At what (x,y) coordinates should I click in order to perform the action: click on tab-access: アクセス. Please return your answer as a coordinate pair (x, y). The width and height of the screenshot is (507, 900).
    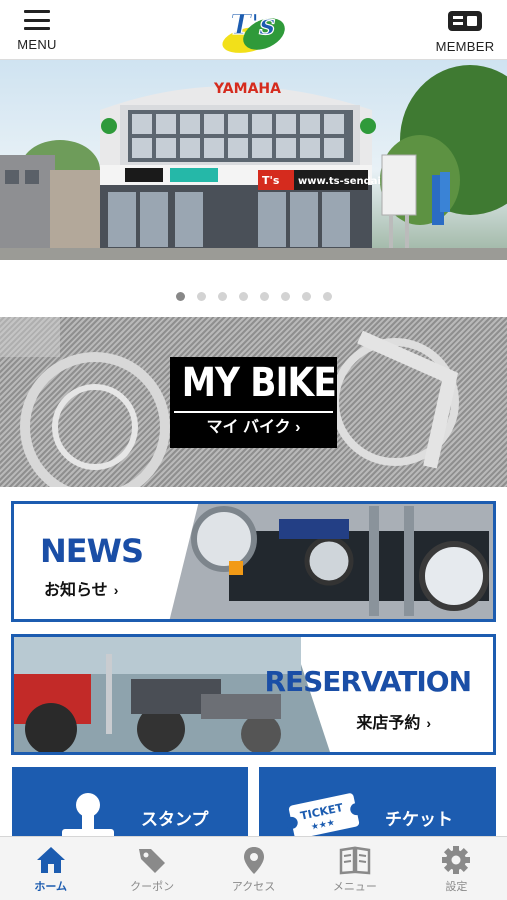
    Looking at the image, I should click on (253, 868).